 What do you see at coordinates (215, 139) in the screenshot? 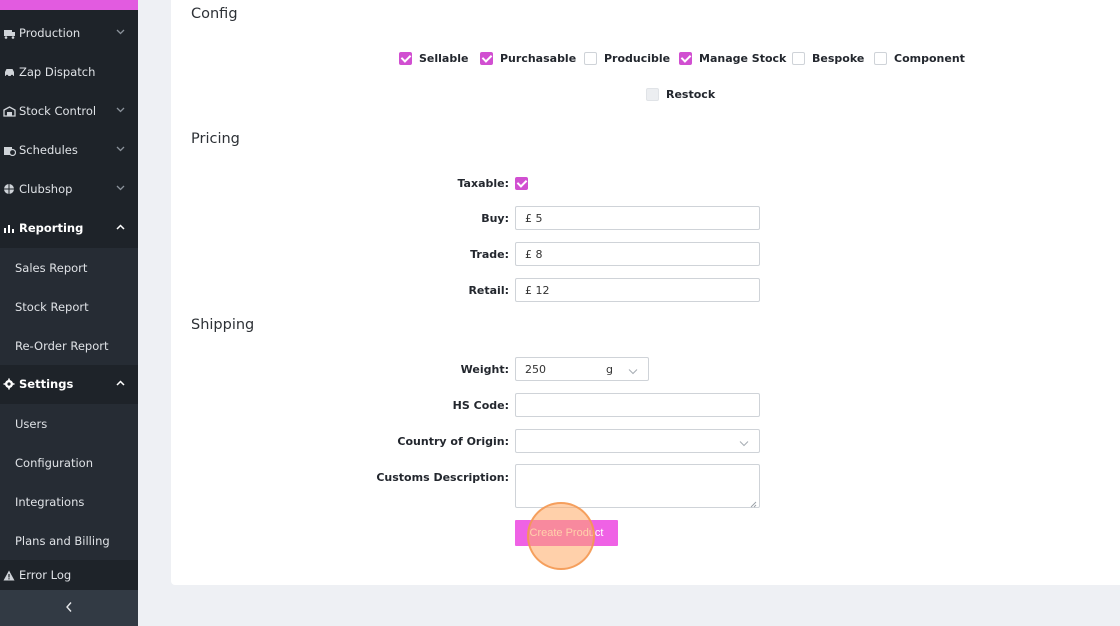
I see `pricing-section-title: Pricing` at bounding box center [215, 139].